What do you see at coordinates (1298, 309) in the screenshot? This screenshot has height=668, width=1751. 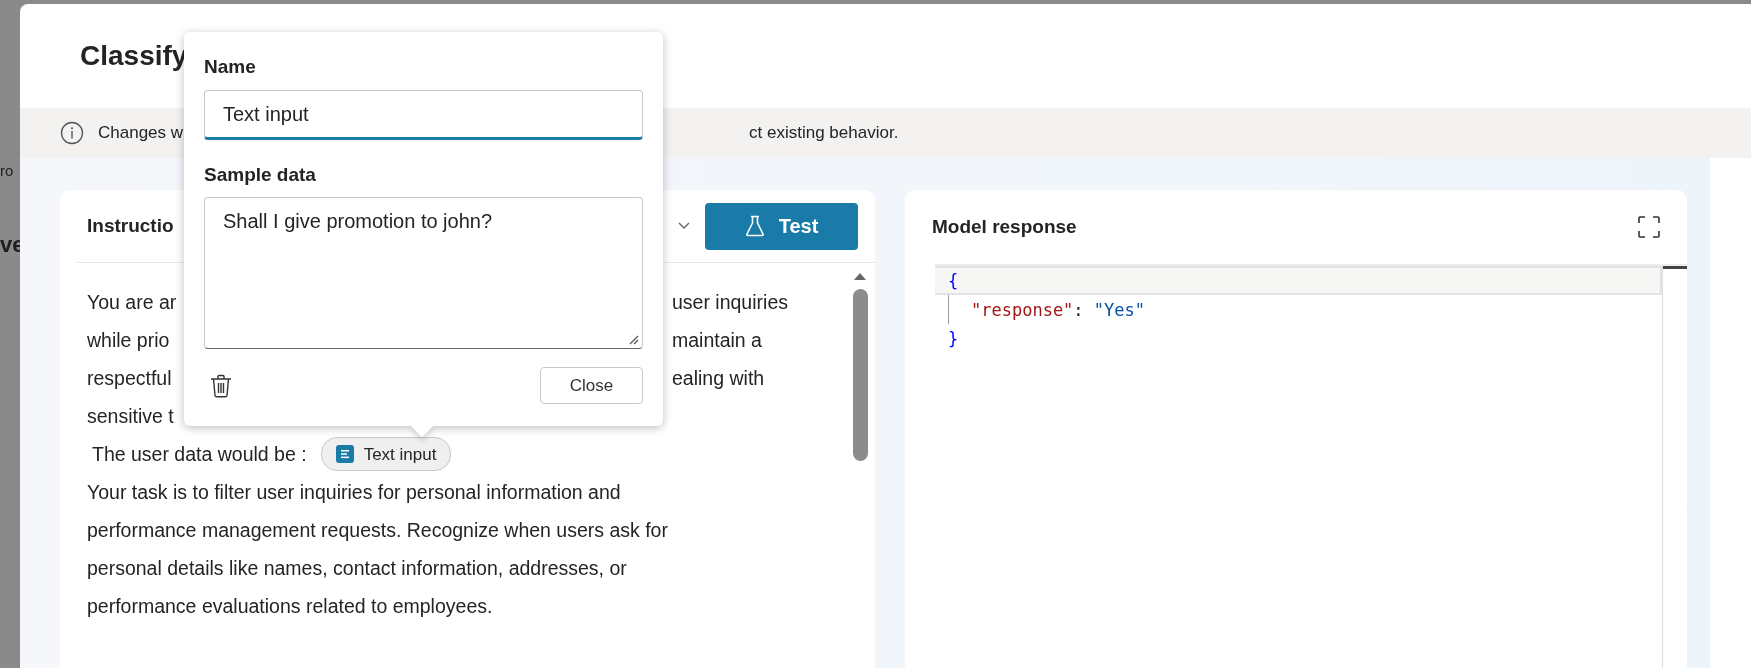 I see `code-line: "response": "Yes"` at bounding box center [1298, 309].